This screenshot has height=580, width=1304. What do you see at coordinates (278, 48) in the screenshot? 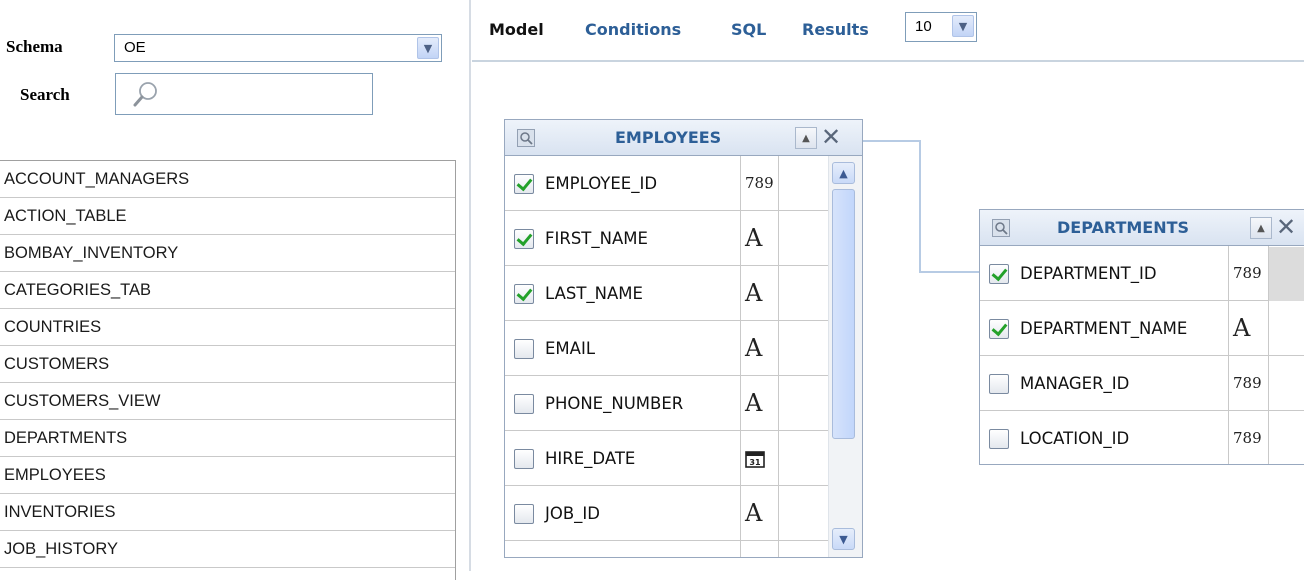
I see `schema-select: OE ▼` at bounding box center [278, 48].